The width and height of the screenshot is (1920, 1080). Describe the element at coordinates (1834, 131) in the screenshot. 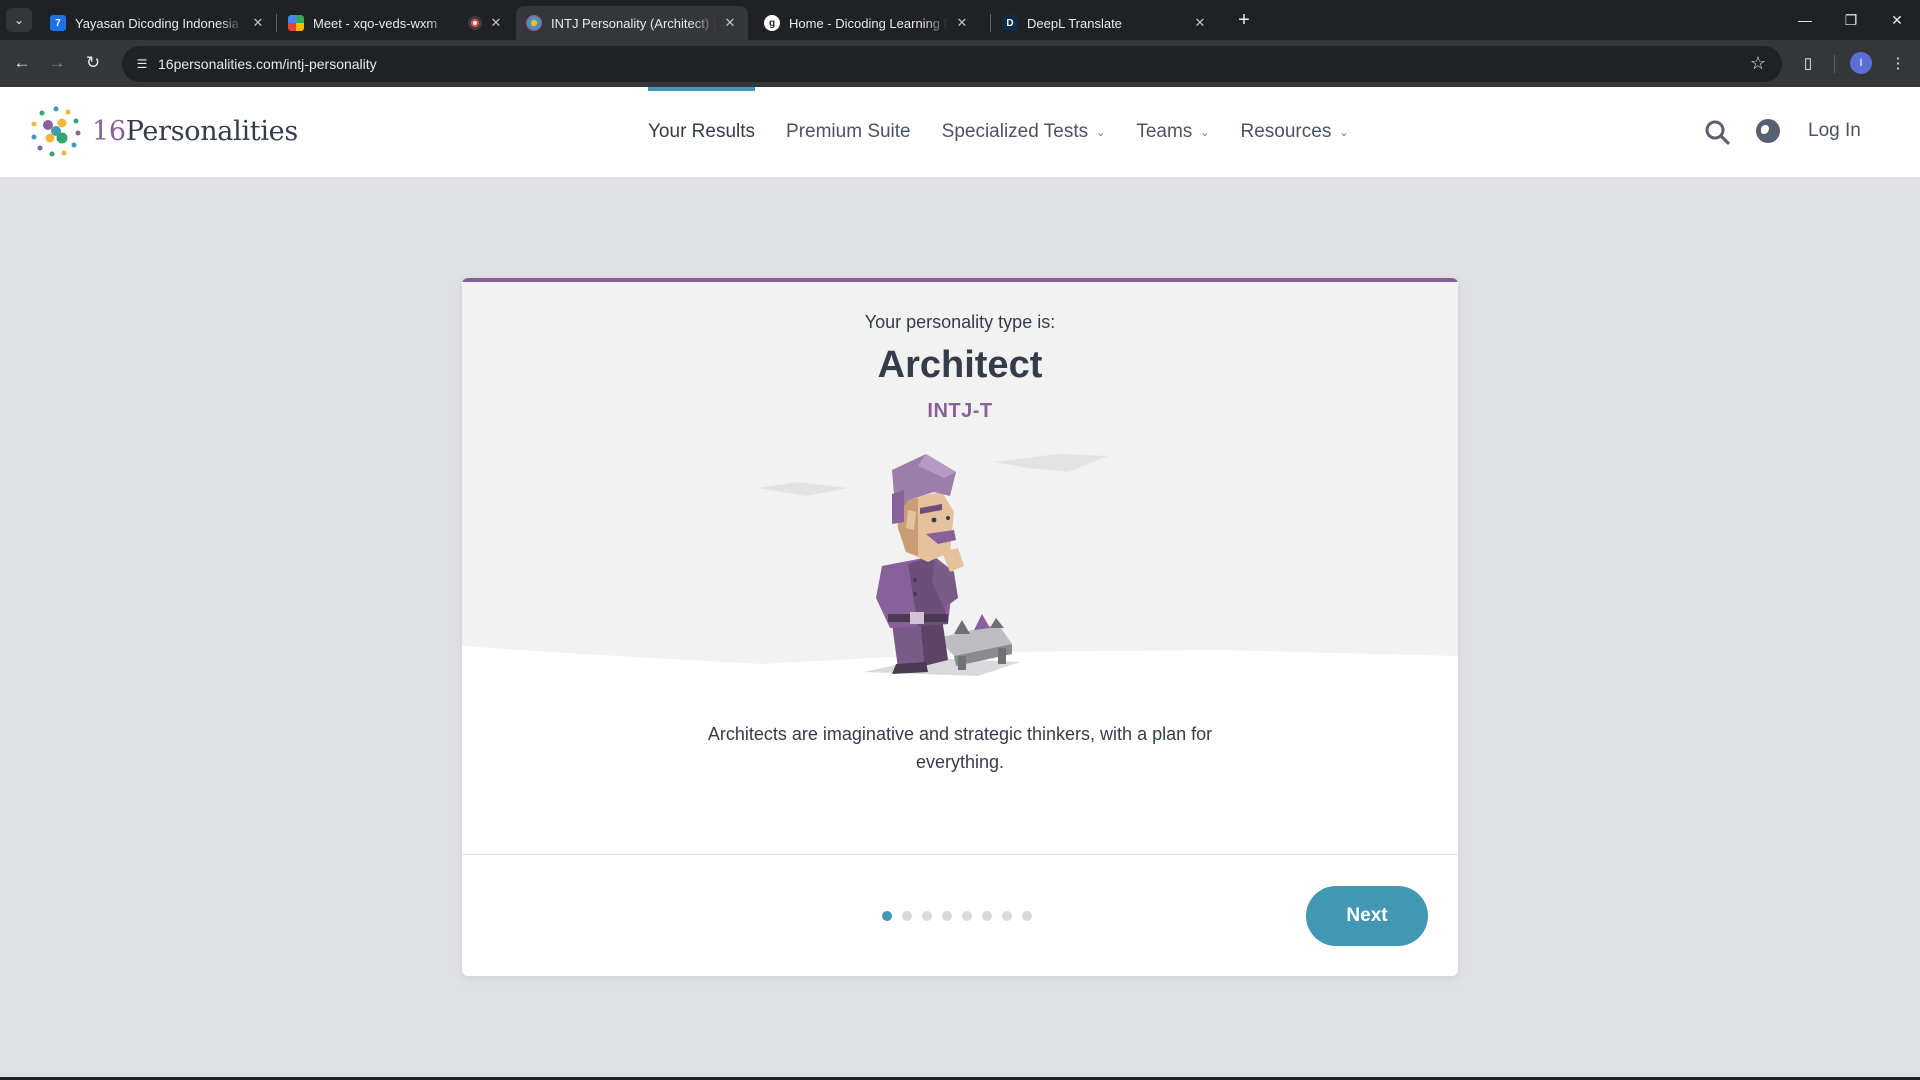

I see `login-link: Log In` at that location.